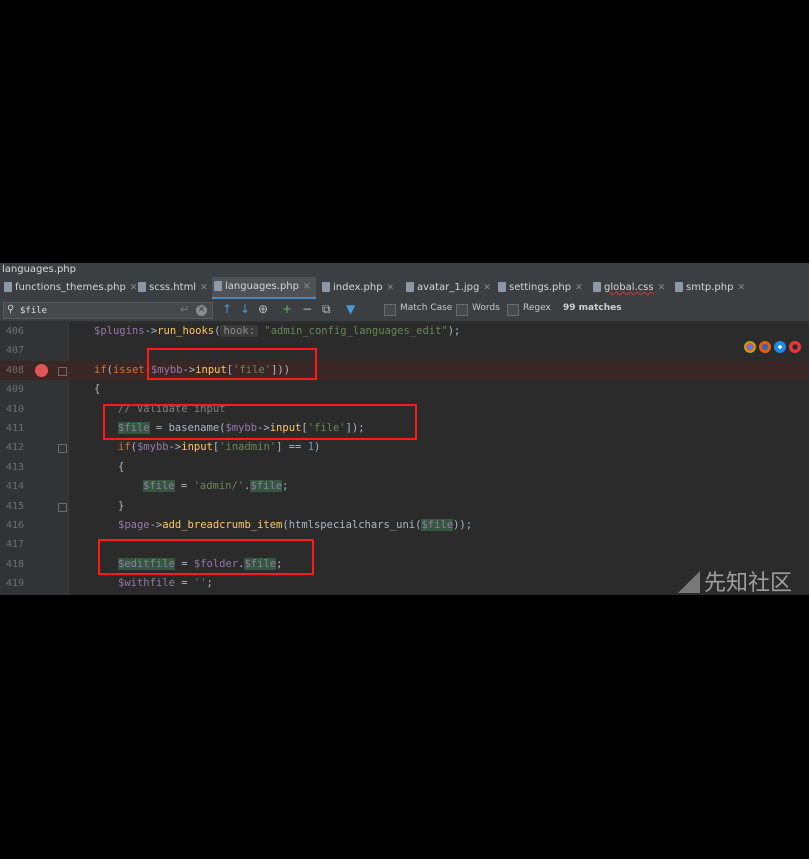  Describe the element at coordinates (709, 288) in the screenshot. I see `tab-smtp: smtp.php ✕` at that location.